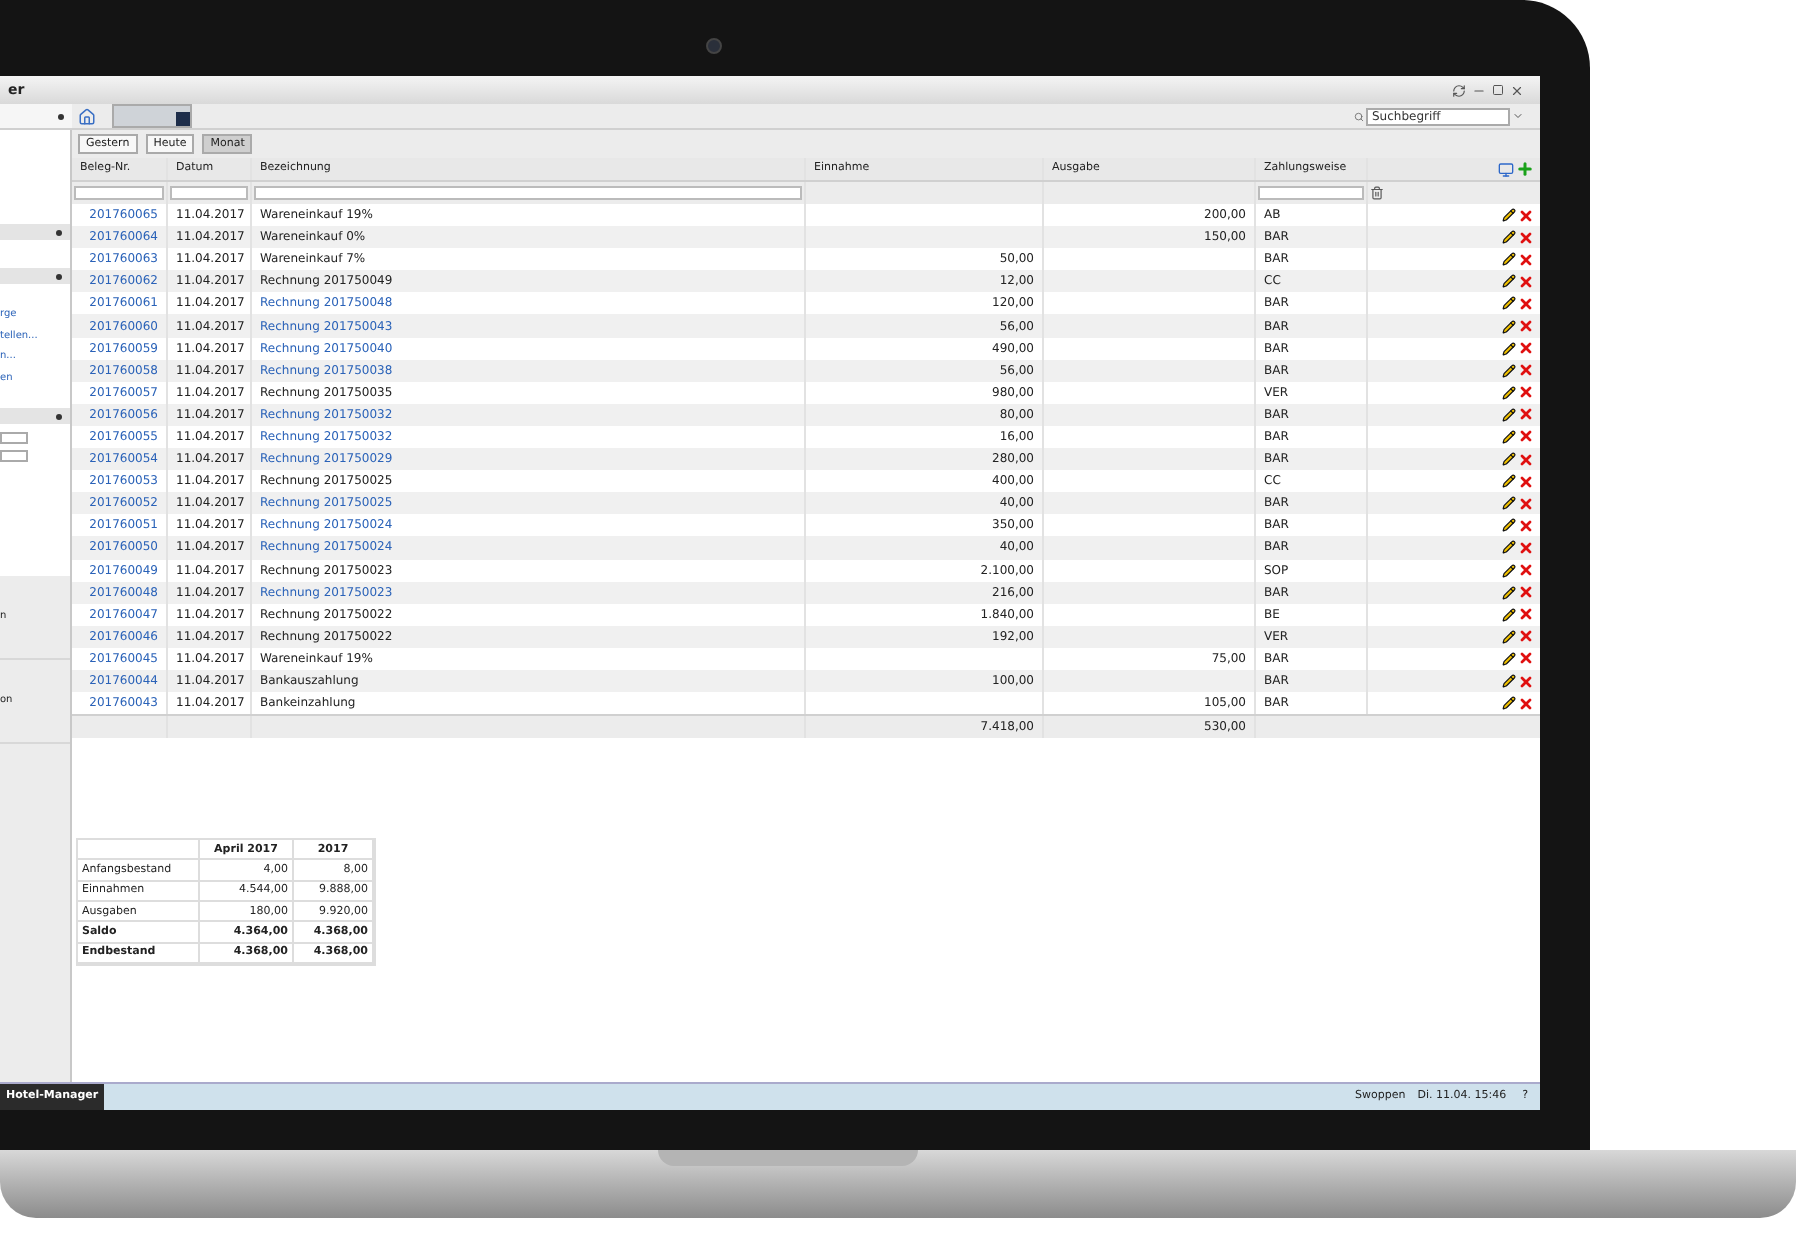  Describe the element at coordinates (1525, 169) in the screenshot. I see `add-icon` at that location.